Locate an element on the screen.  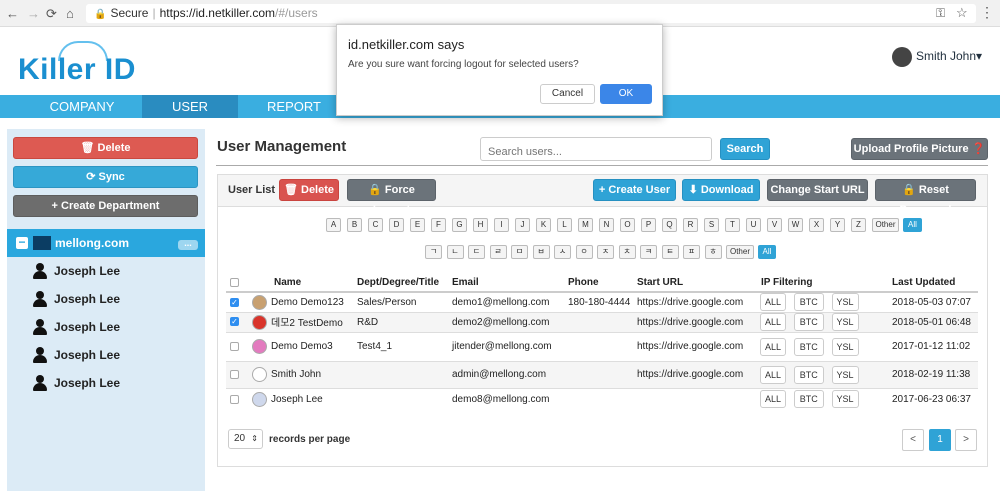
key-icon: ⚿ is located at coordinates (940, 13).